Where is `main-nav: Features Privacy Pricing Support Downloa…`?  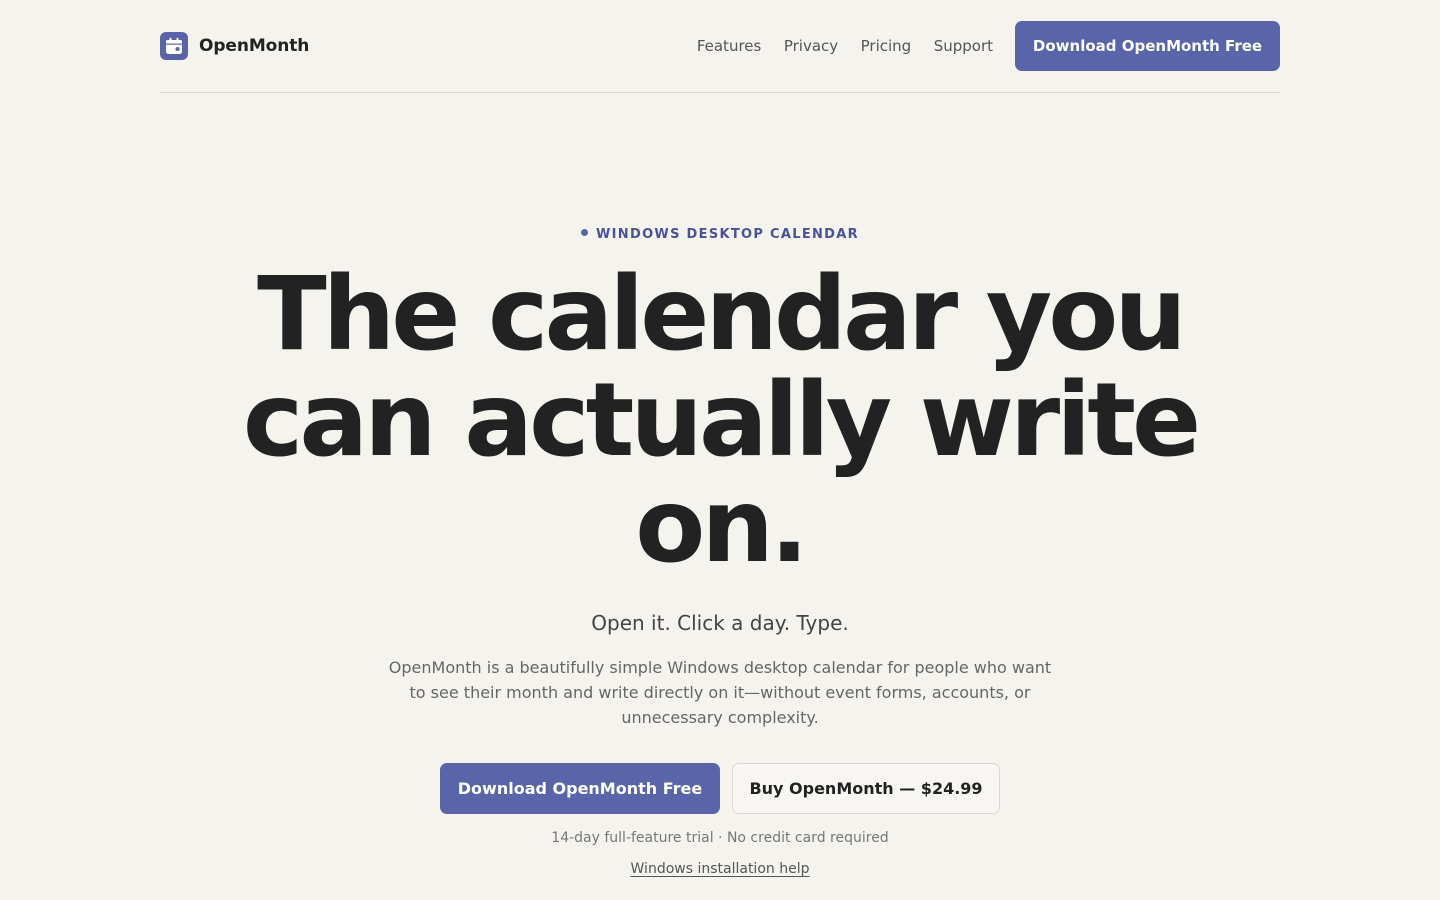 main-nav: Features Privacy Pricing Support Downloa… is located at coordinates (988, 46).